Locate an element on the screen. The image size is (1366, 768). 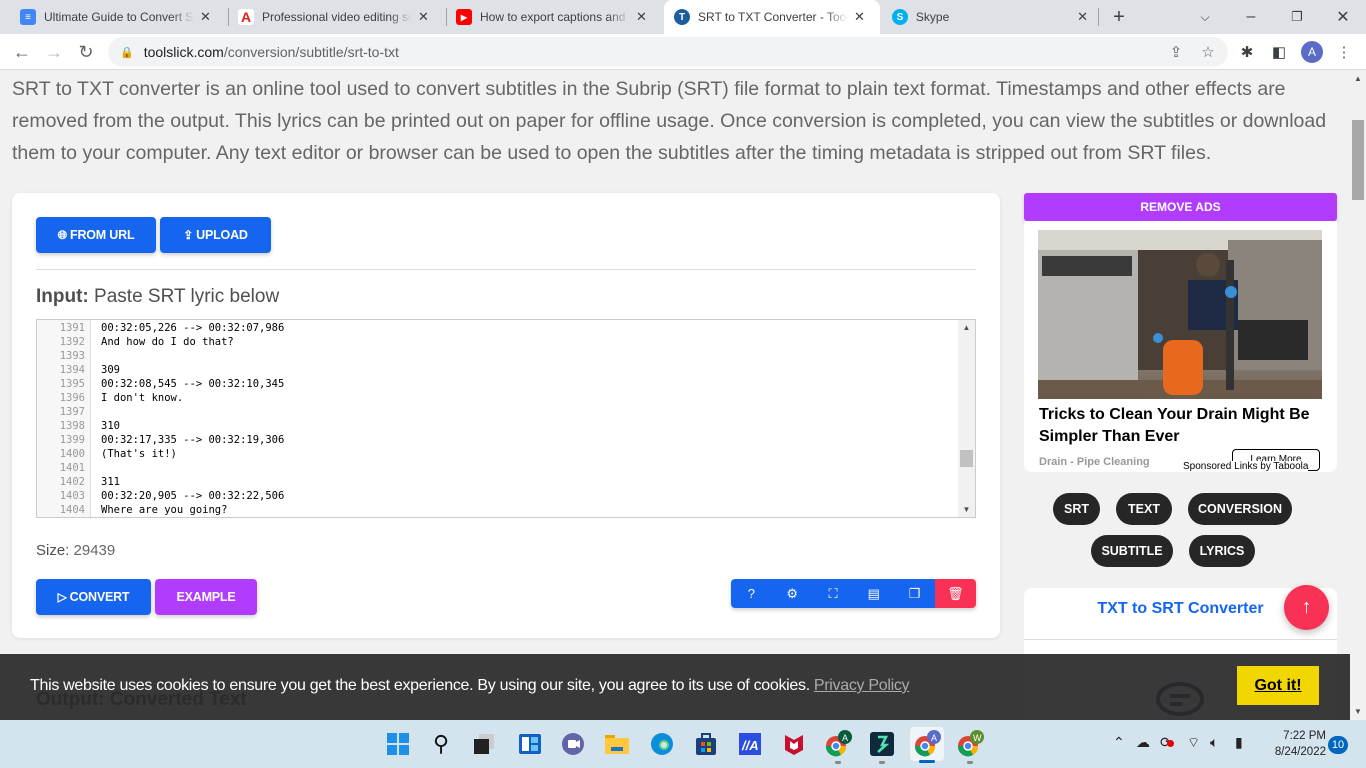
code-line: 00:32:20,905 --> 00:32:22,506 is located at coordinates (192, 496).